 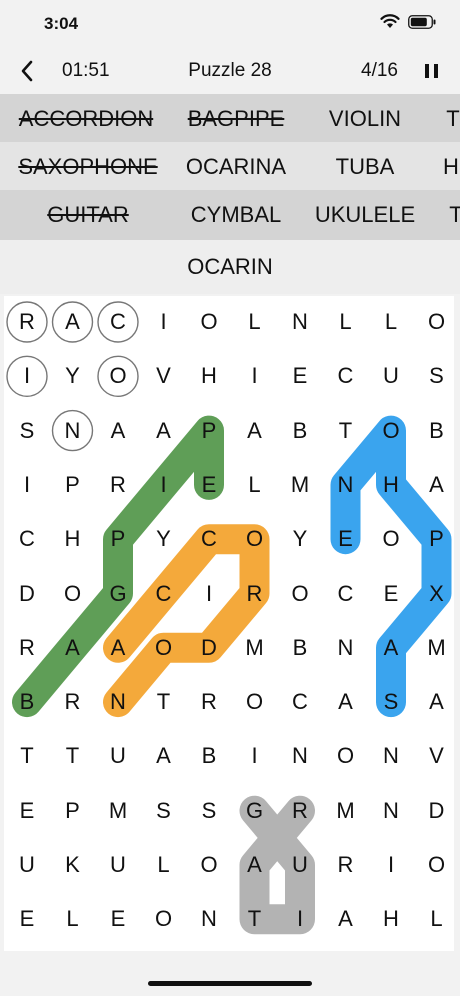 What do you see at coordinates (164, 376) in the screenshot?
I see `grid-letter: V` at bounding box center [164, 376].